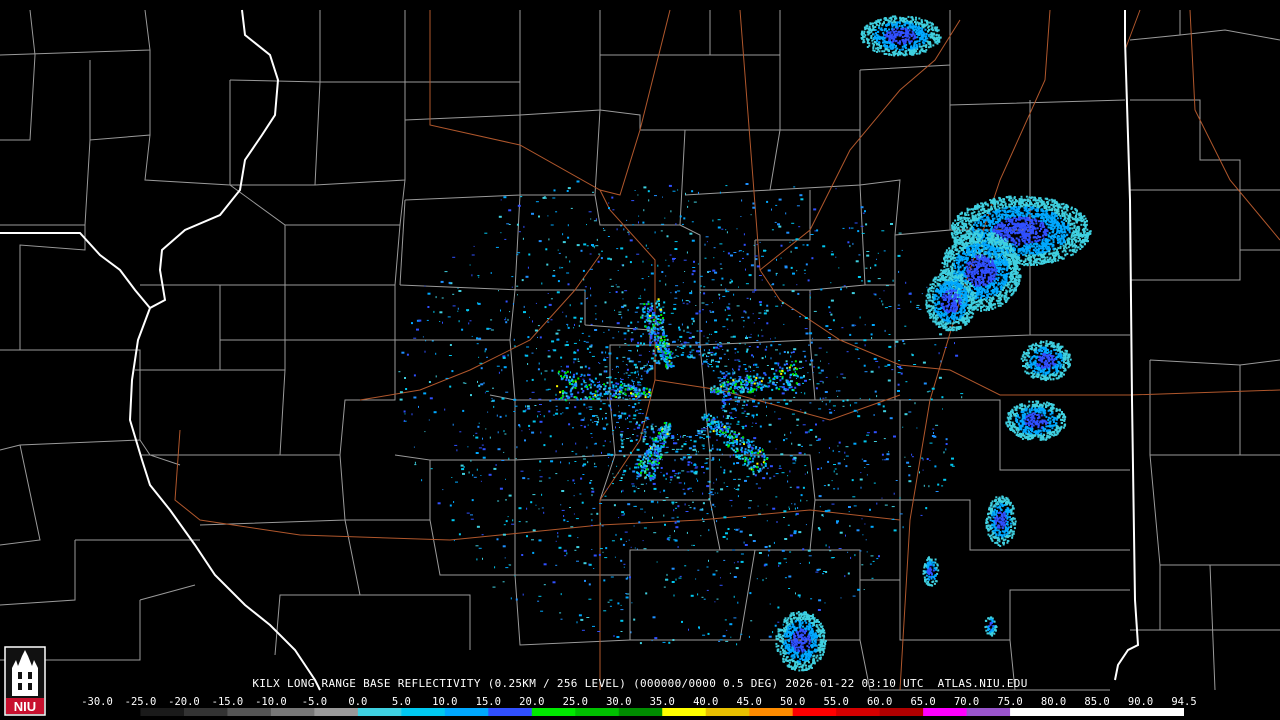  Describe the element at coordinates (1097, 702) in the screenshot. I see `legend-tick: 85.0` at that location.